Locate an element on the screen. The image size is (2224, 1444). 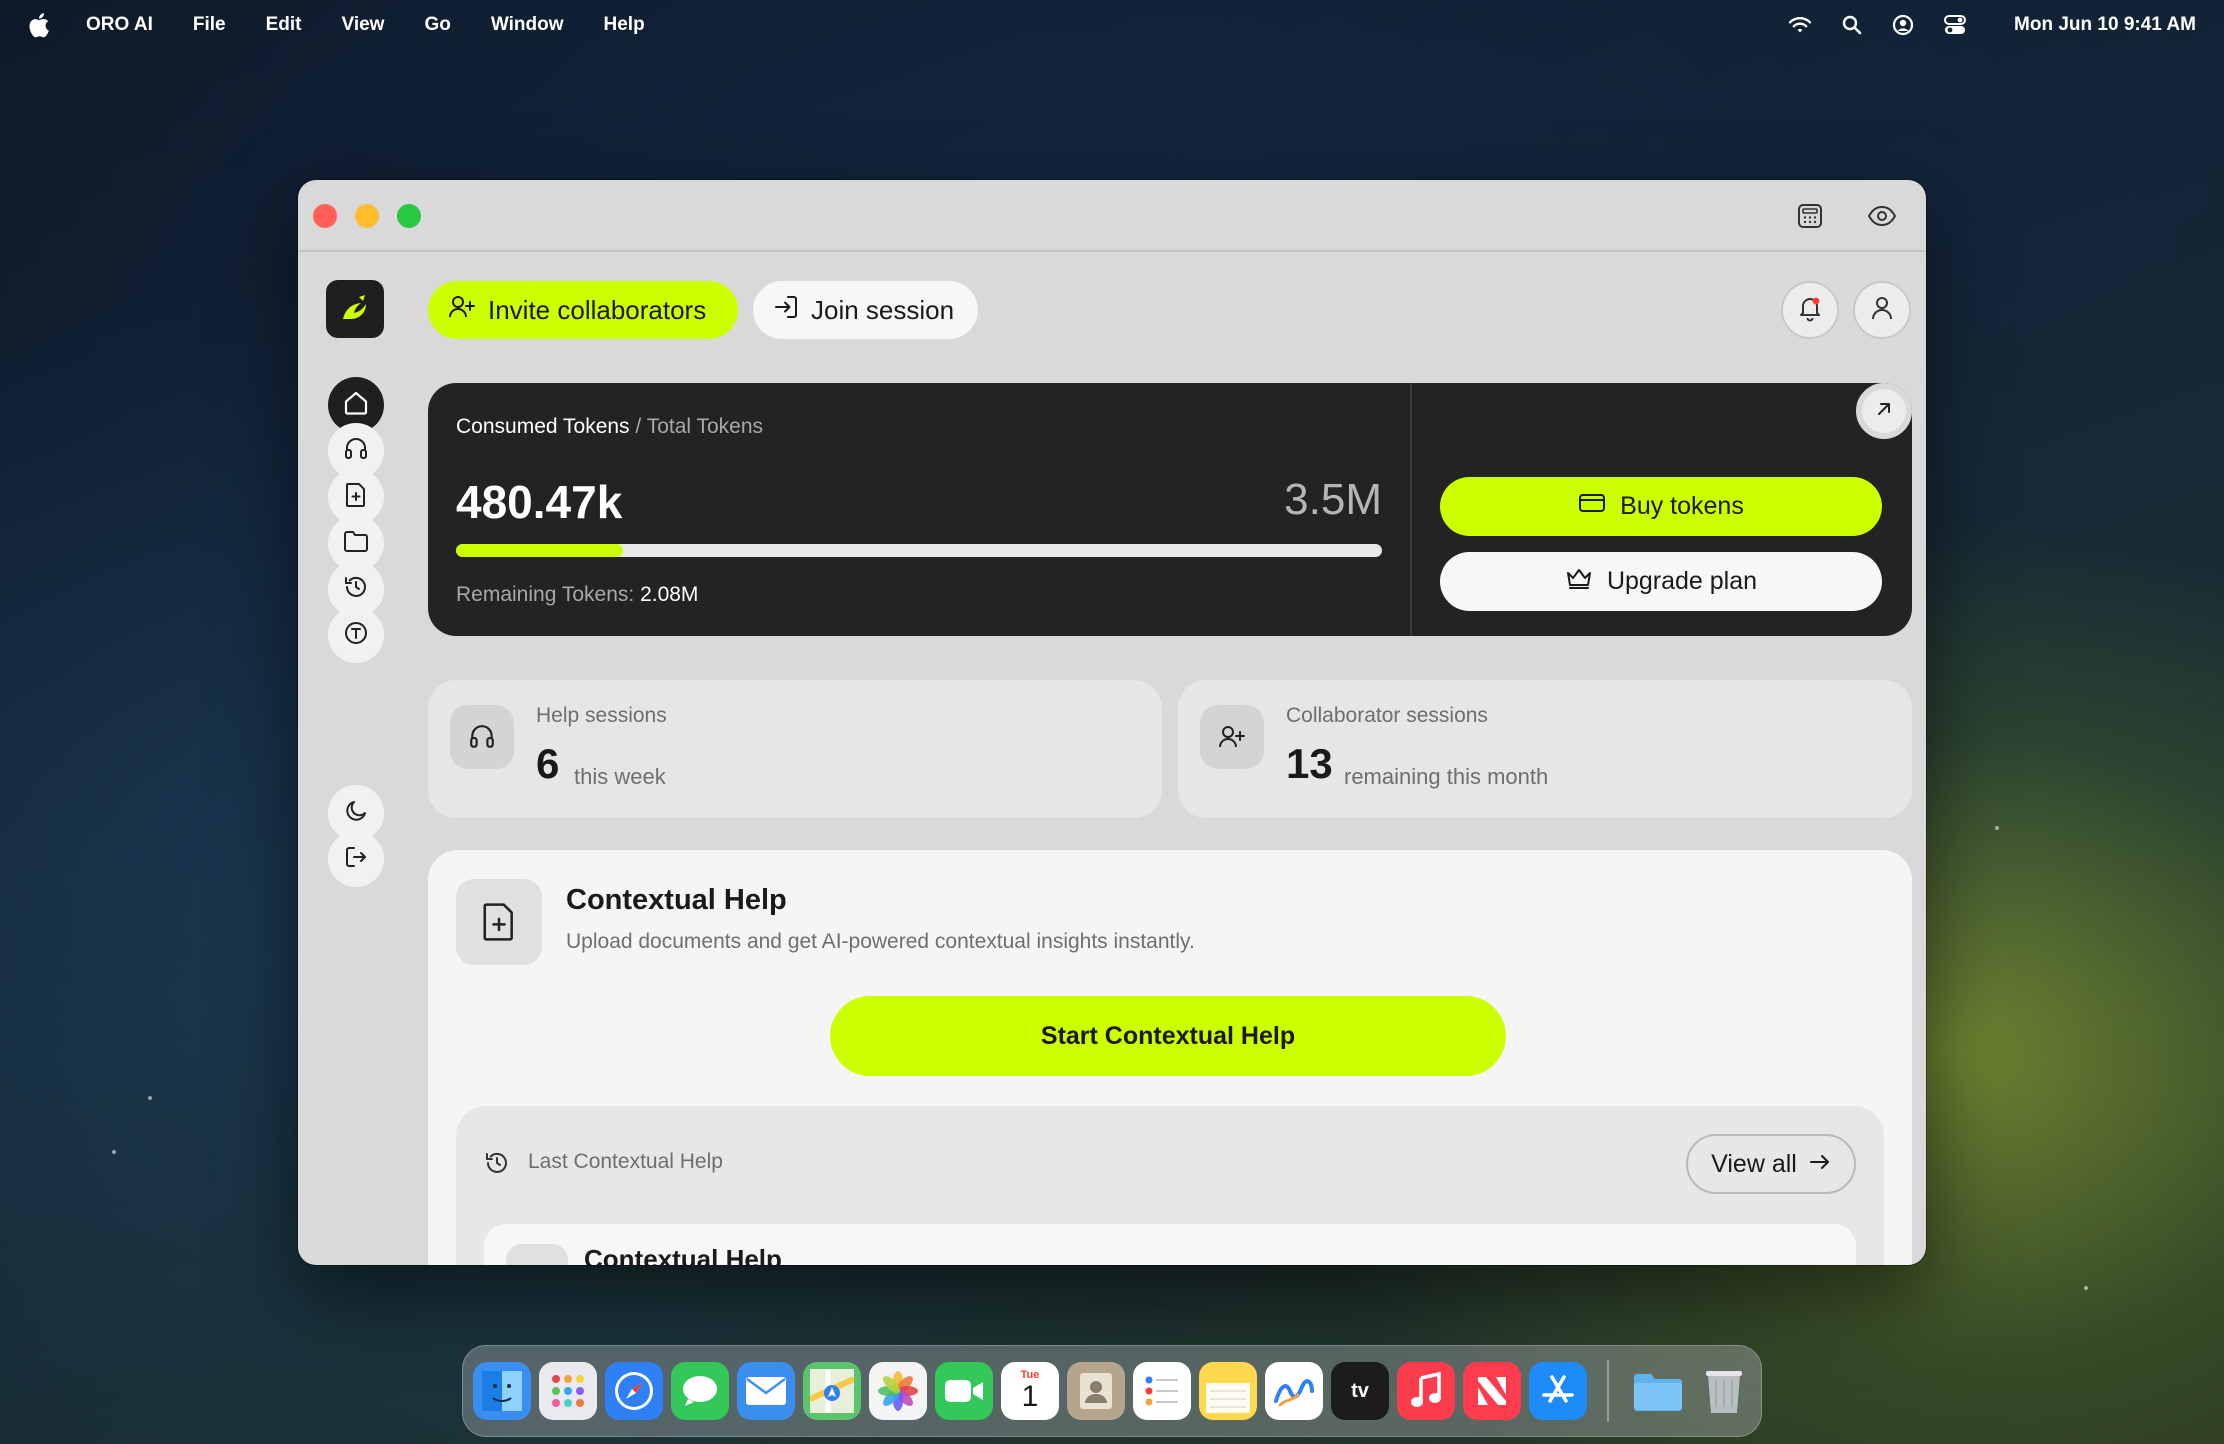
document-icon is located at coordinates (537, 1254).